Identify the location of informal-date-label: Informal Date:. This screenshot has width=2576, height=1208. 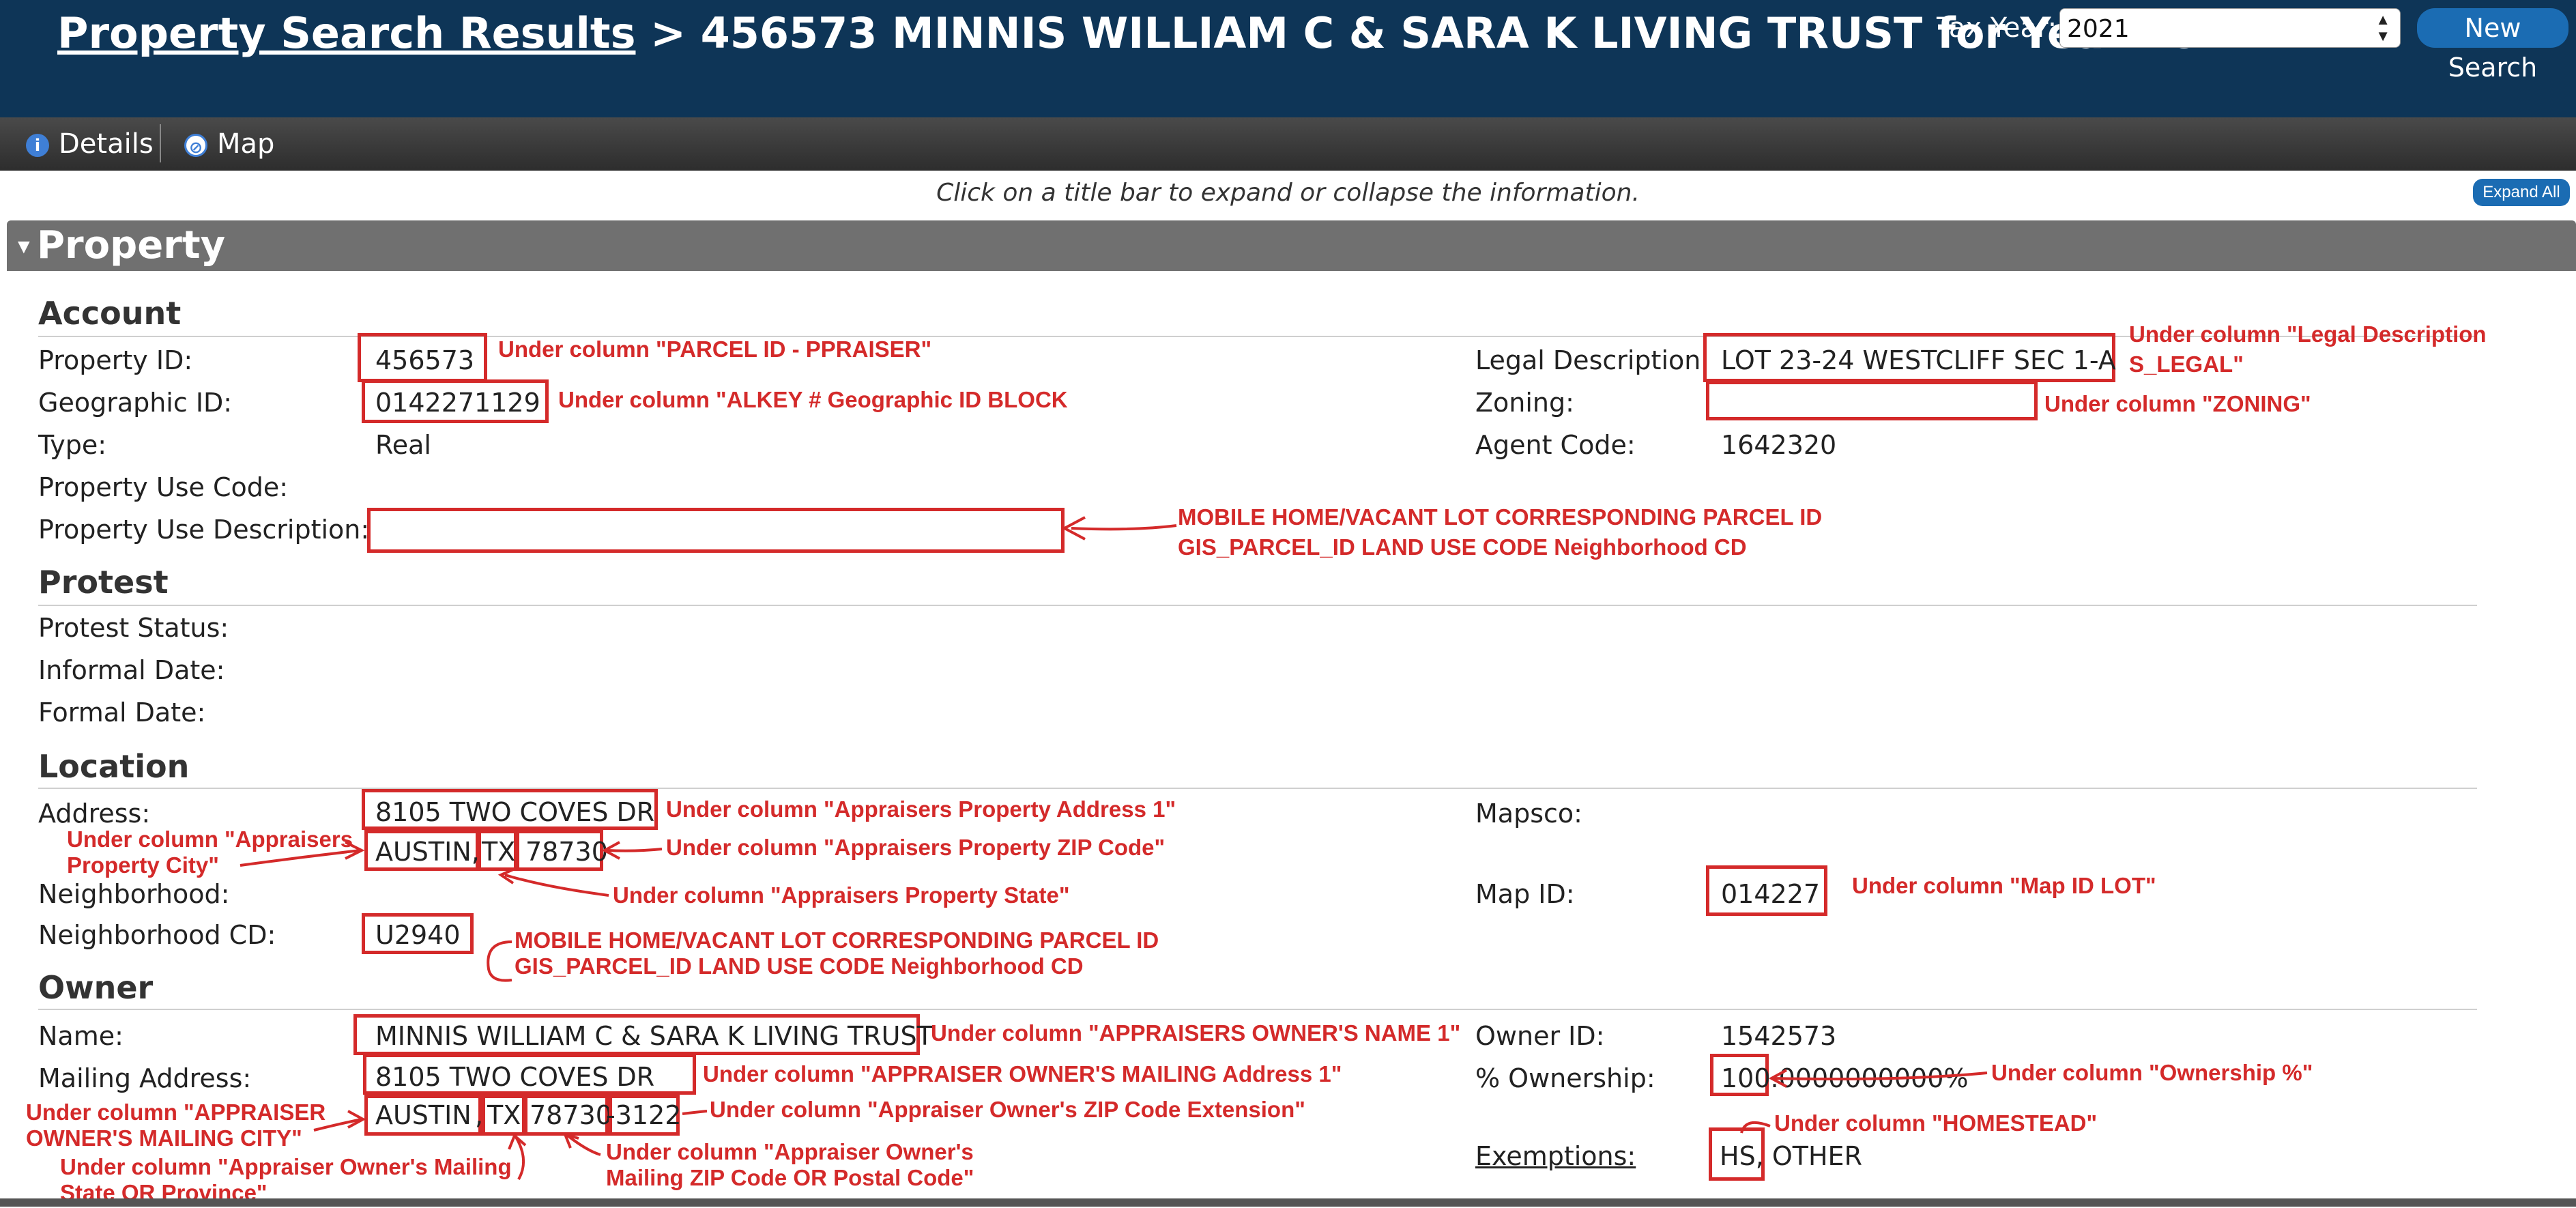
(131, 670).